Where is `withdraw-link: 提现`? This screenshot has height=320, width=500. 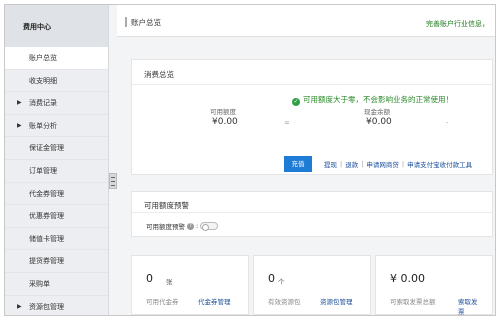 withdraw-link: 提现 is located at coordinates (330, 164).